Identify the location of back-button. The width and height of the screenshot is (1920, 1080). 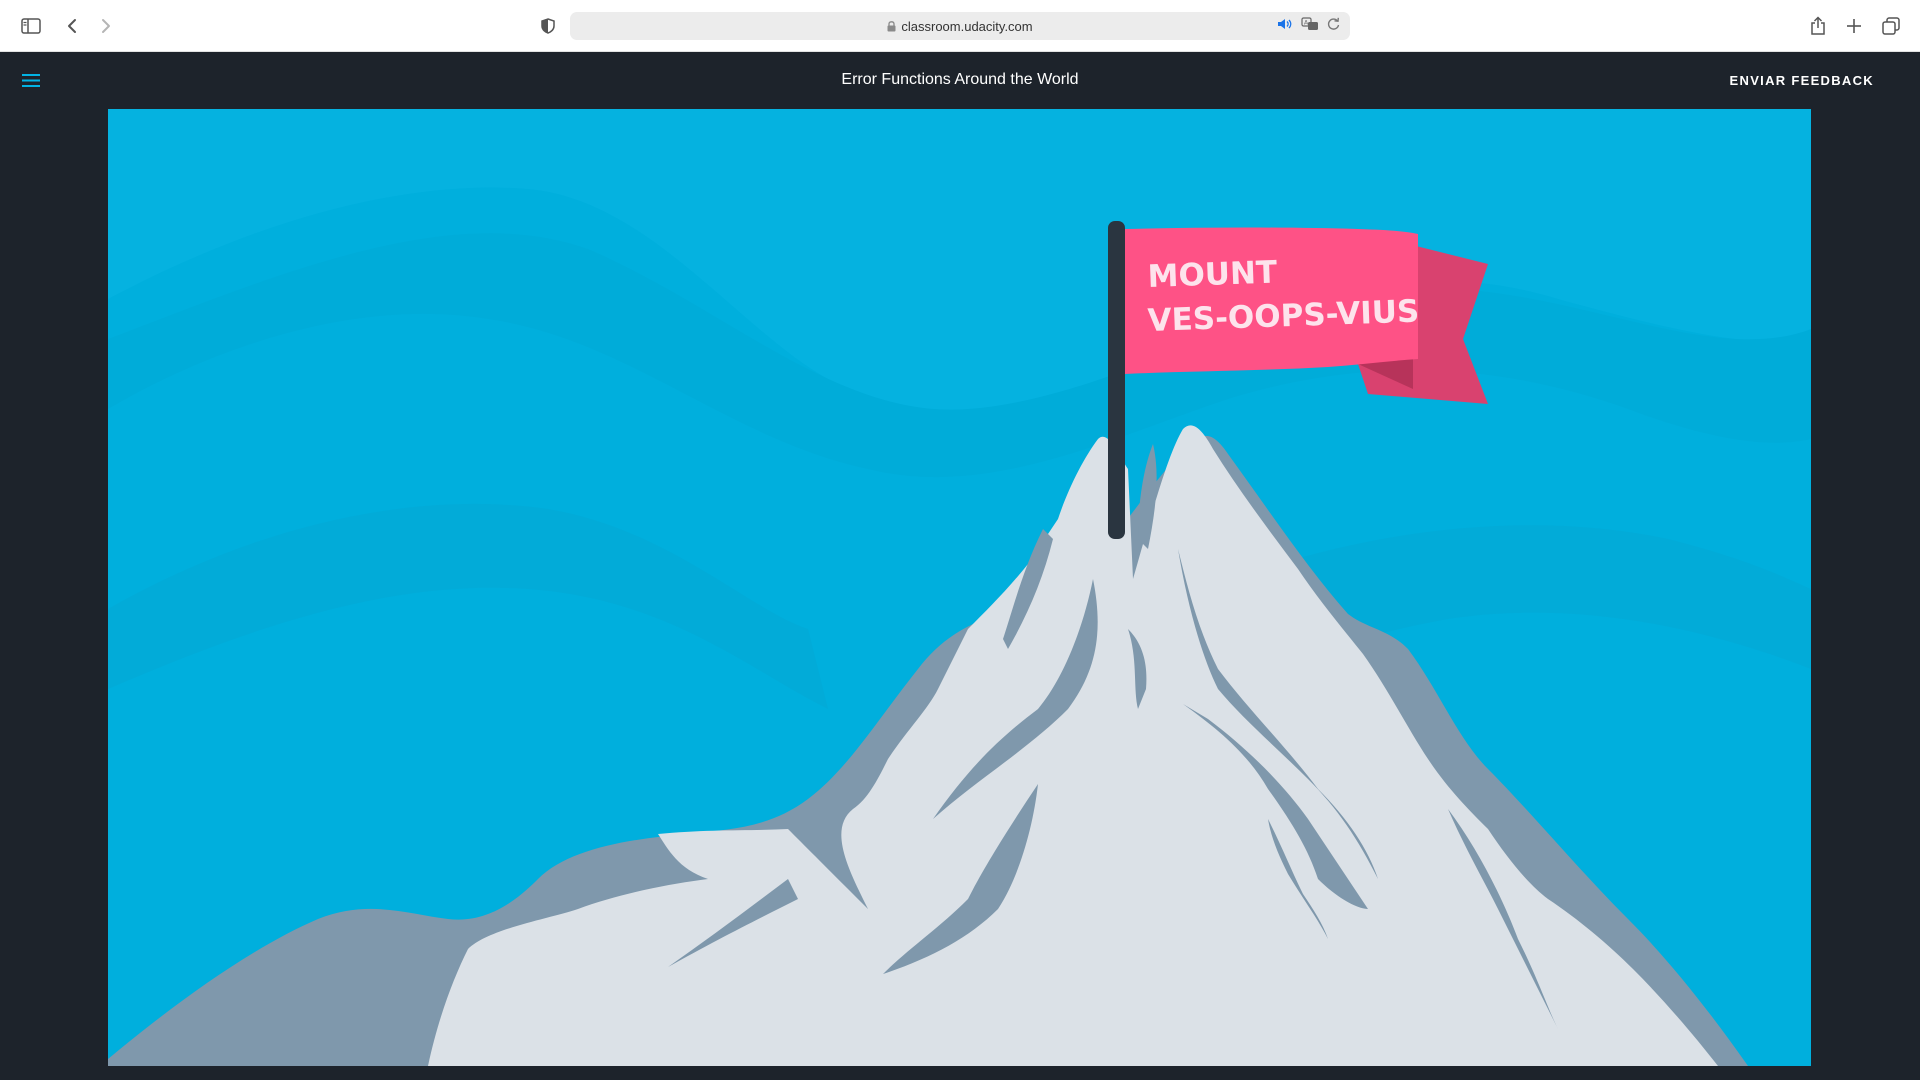
(72, 26).